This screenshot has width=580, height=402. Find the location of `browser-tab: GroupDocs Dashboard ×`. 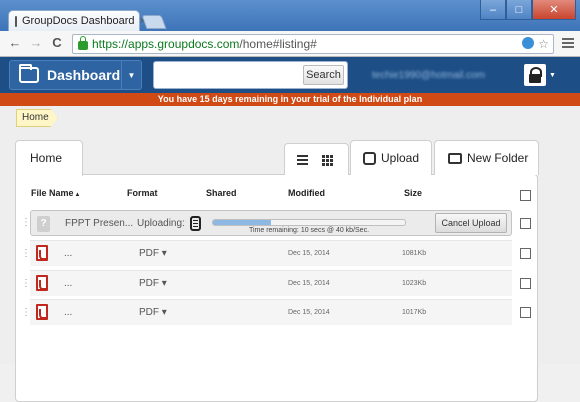

browser-tab: GroupDocs Dashboard × is located at coordinates (77, 20).